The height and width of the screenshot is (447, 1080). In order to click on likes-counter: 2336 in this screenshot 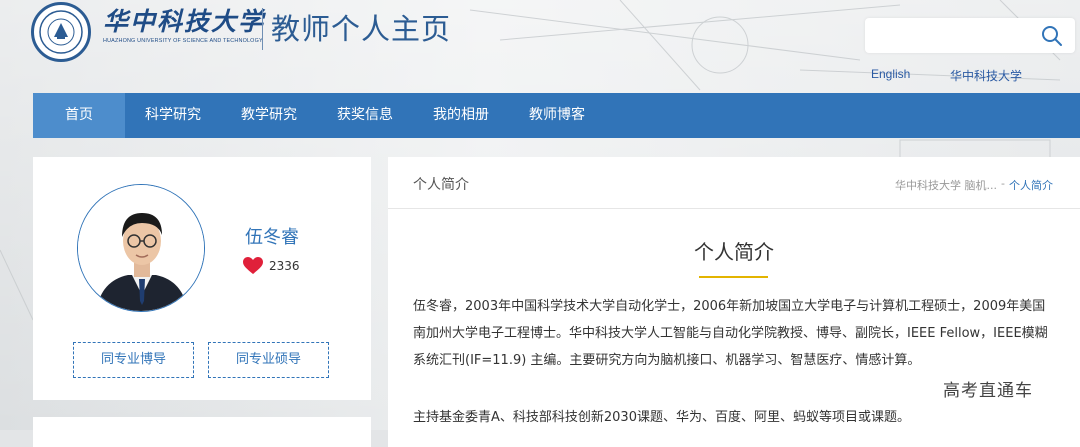, I will do `click(271, 266)`.